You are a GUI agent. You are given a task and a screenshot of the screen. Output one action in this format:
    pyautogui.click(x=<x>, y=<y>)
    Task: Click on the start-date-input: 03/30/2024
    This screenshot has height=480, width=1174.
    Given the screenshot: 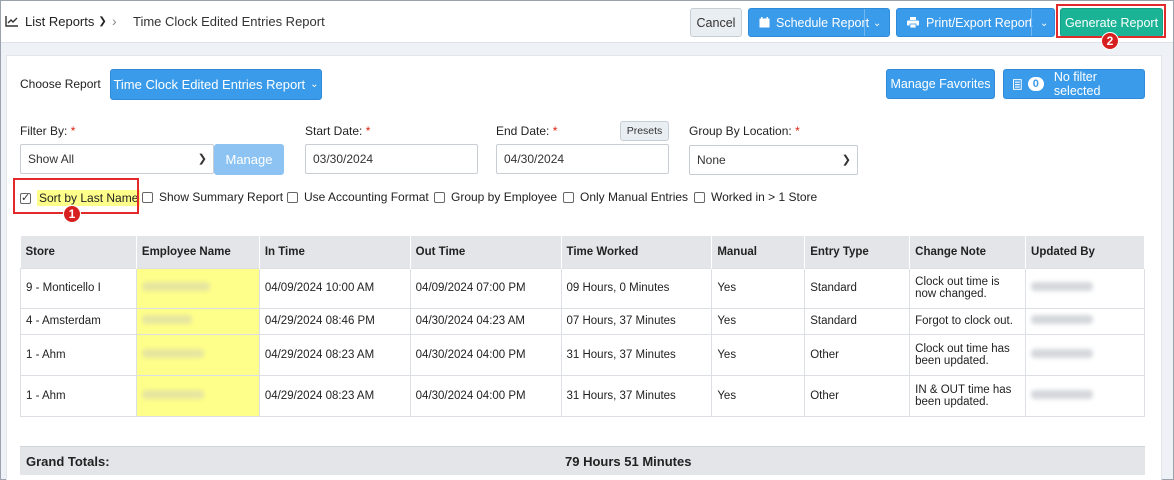 What is the action you would take?
    pyautogui.click(x=391, y=159)
    